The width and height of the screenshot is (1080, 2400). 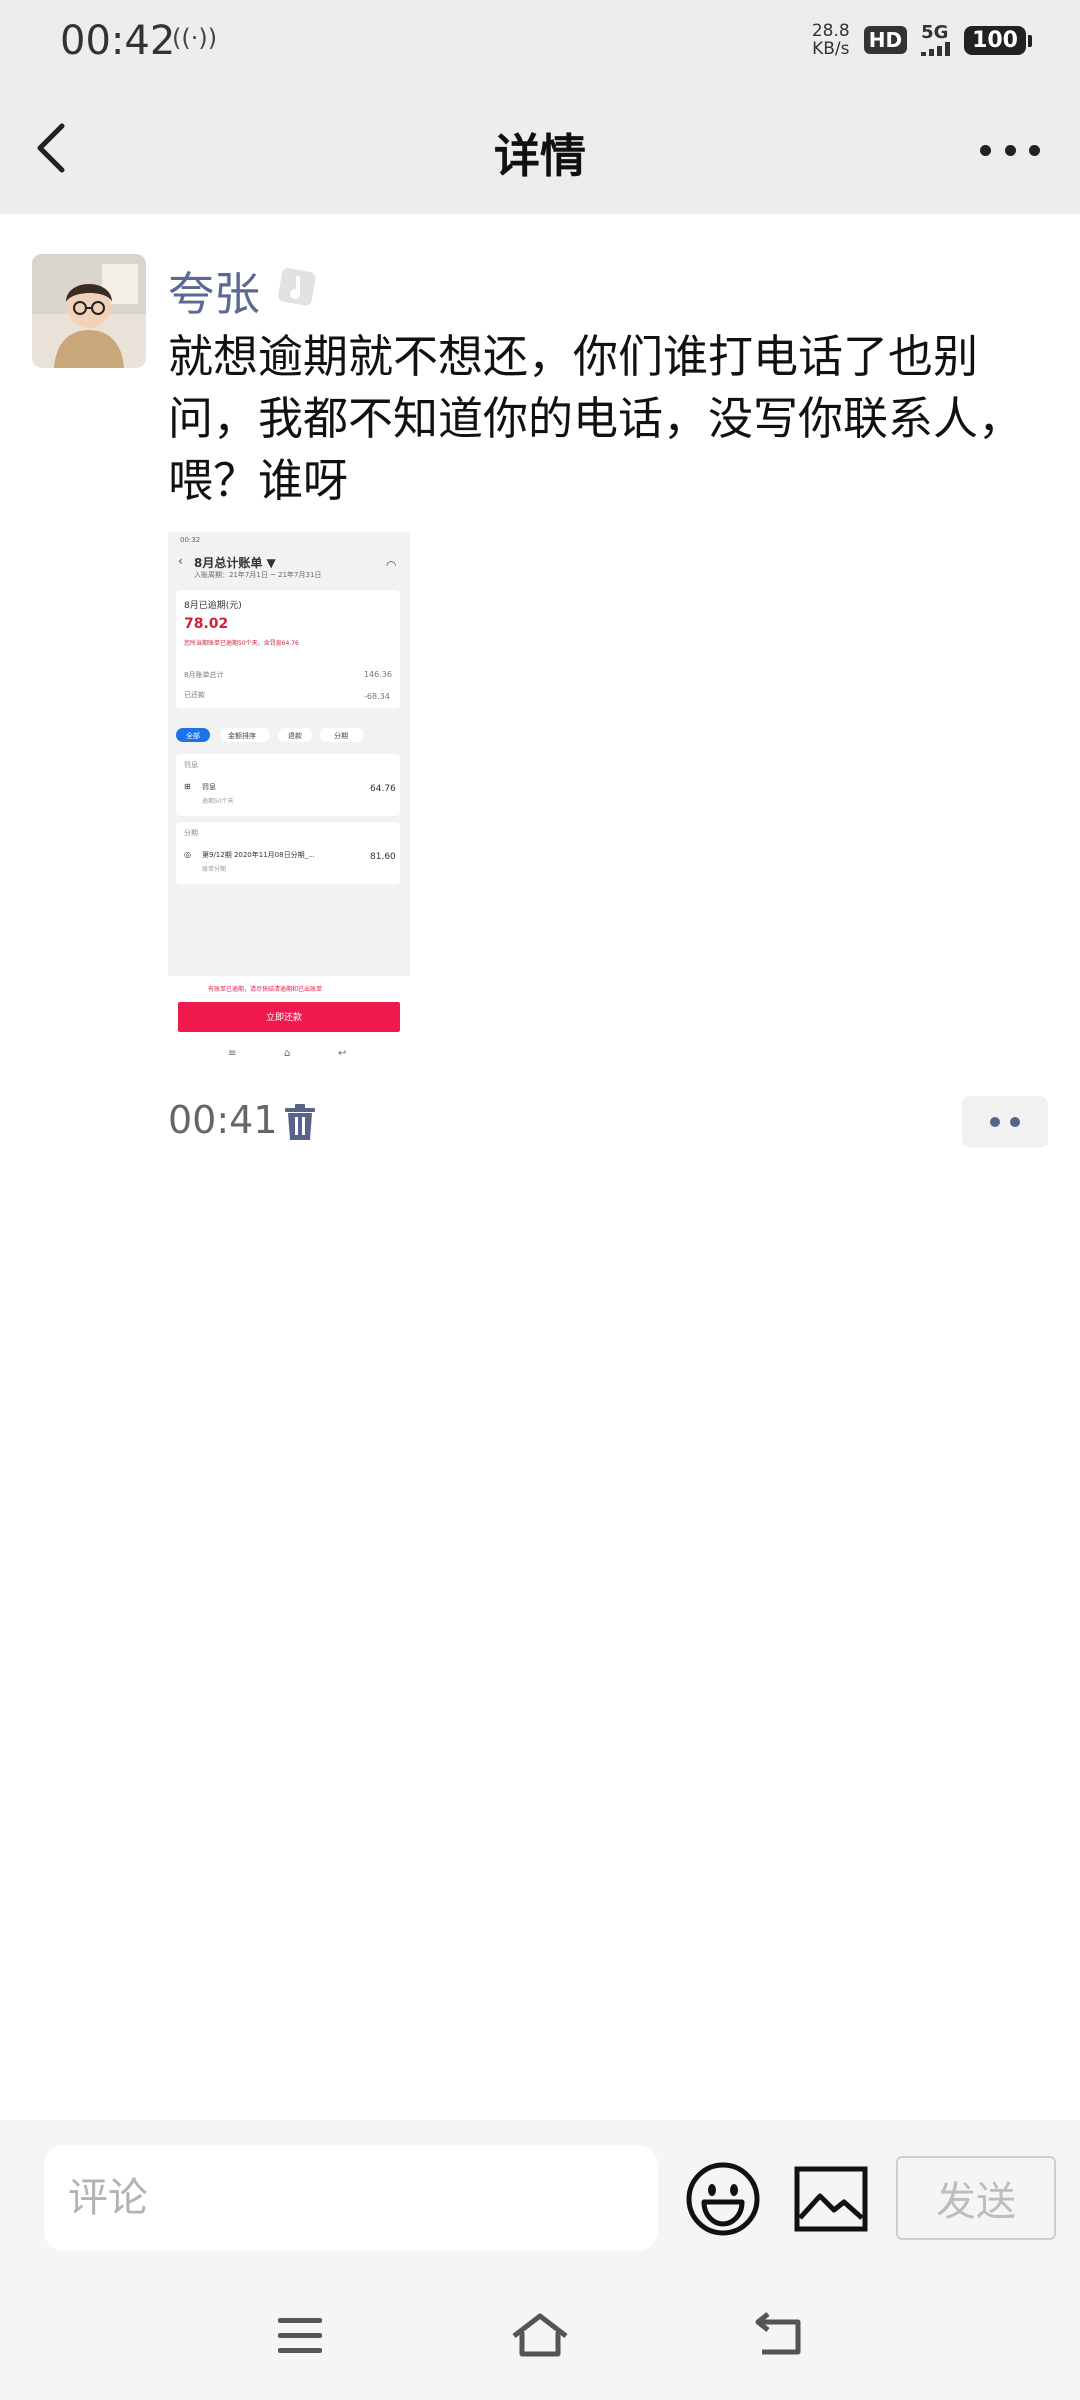 I want to click on comment-input, so click(x=351, y=2198).